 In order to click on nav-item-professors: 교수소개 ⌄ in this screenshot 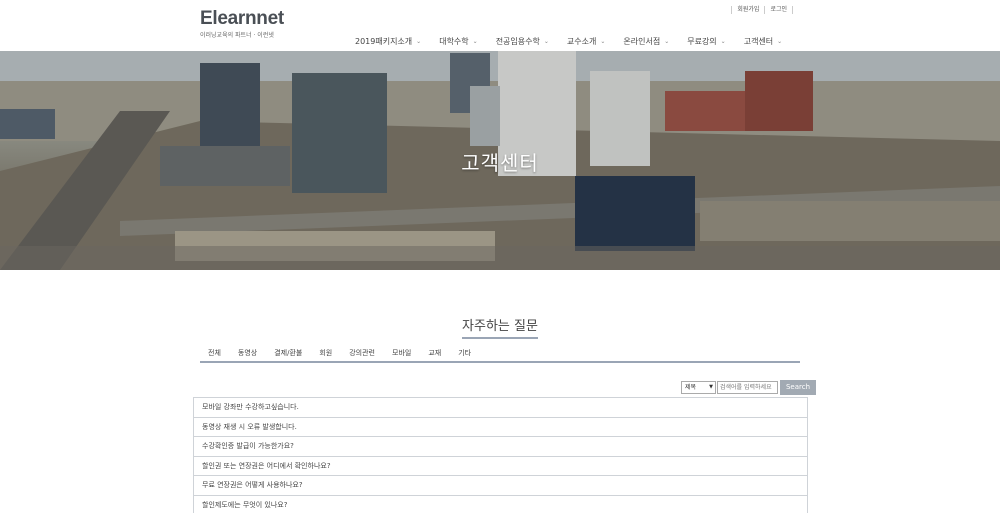, I will do `click(586, 41)`.